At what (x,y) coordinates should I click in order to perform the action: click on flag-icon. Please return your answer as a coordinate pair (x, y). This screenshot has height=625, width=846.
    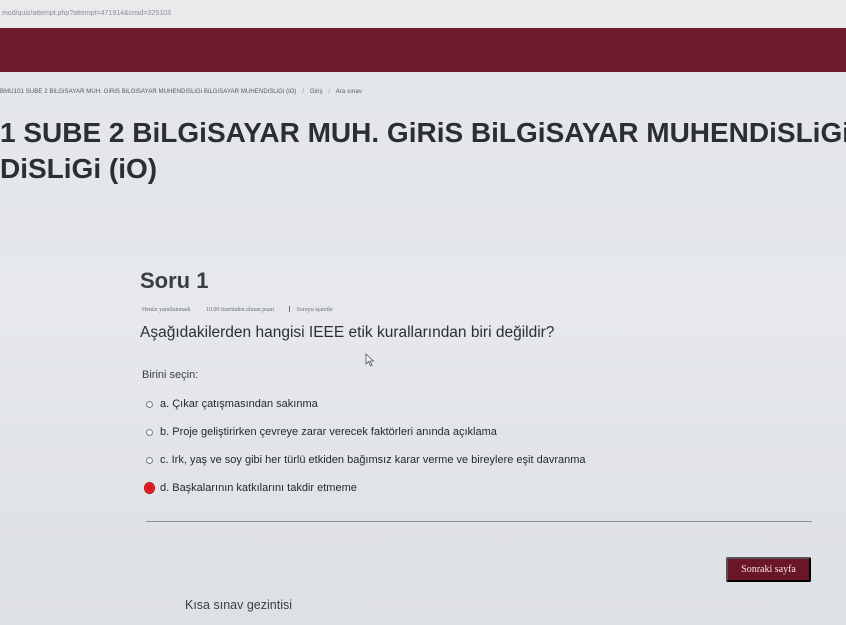
    Looking at the image, I should click on (291, 309).